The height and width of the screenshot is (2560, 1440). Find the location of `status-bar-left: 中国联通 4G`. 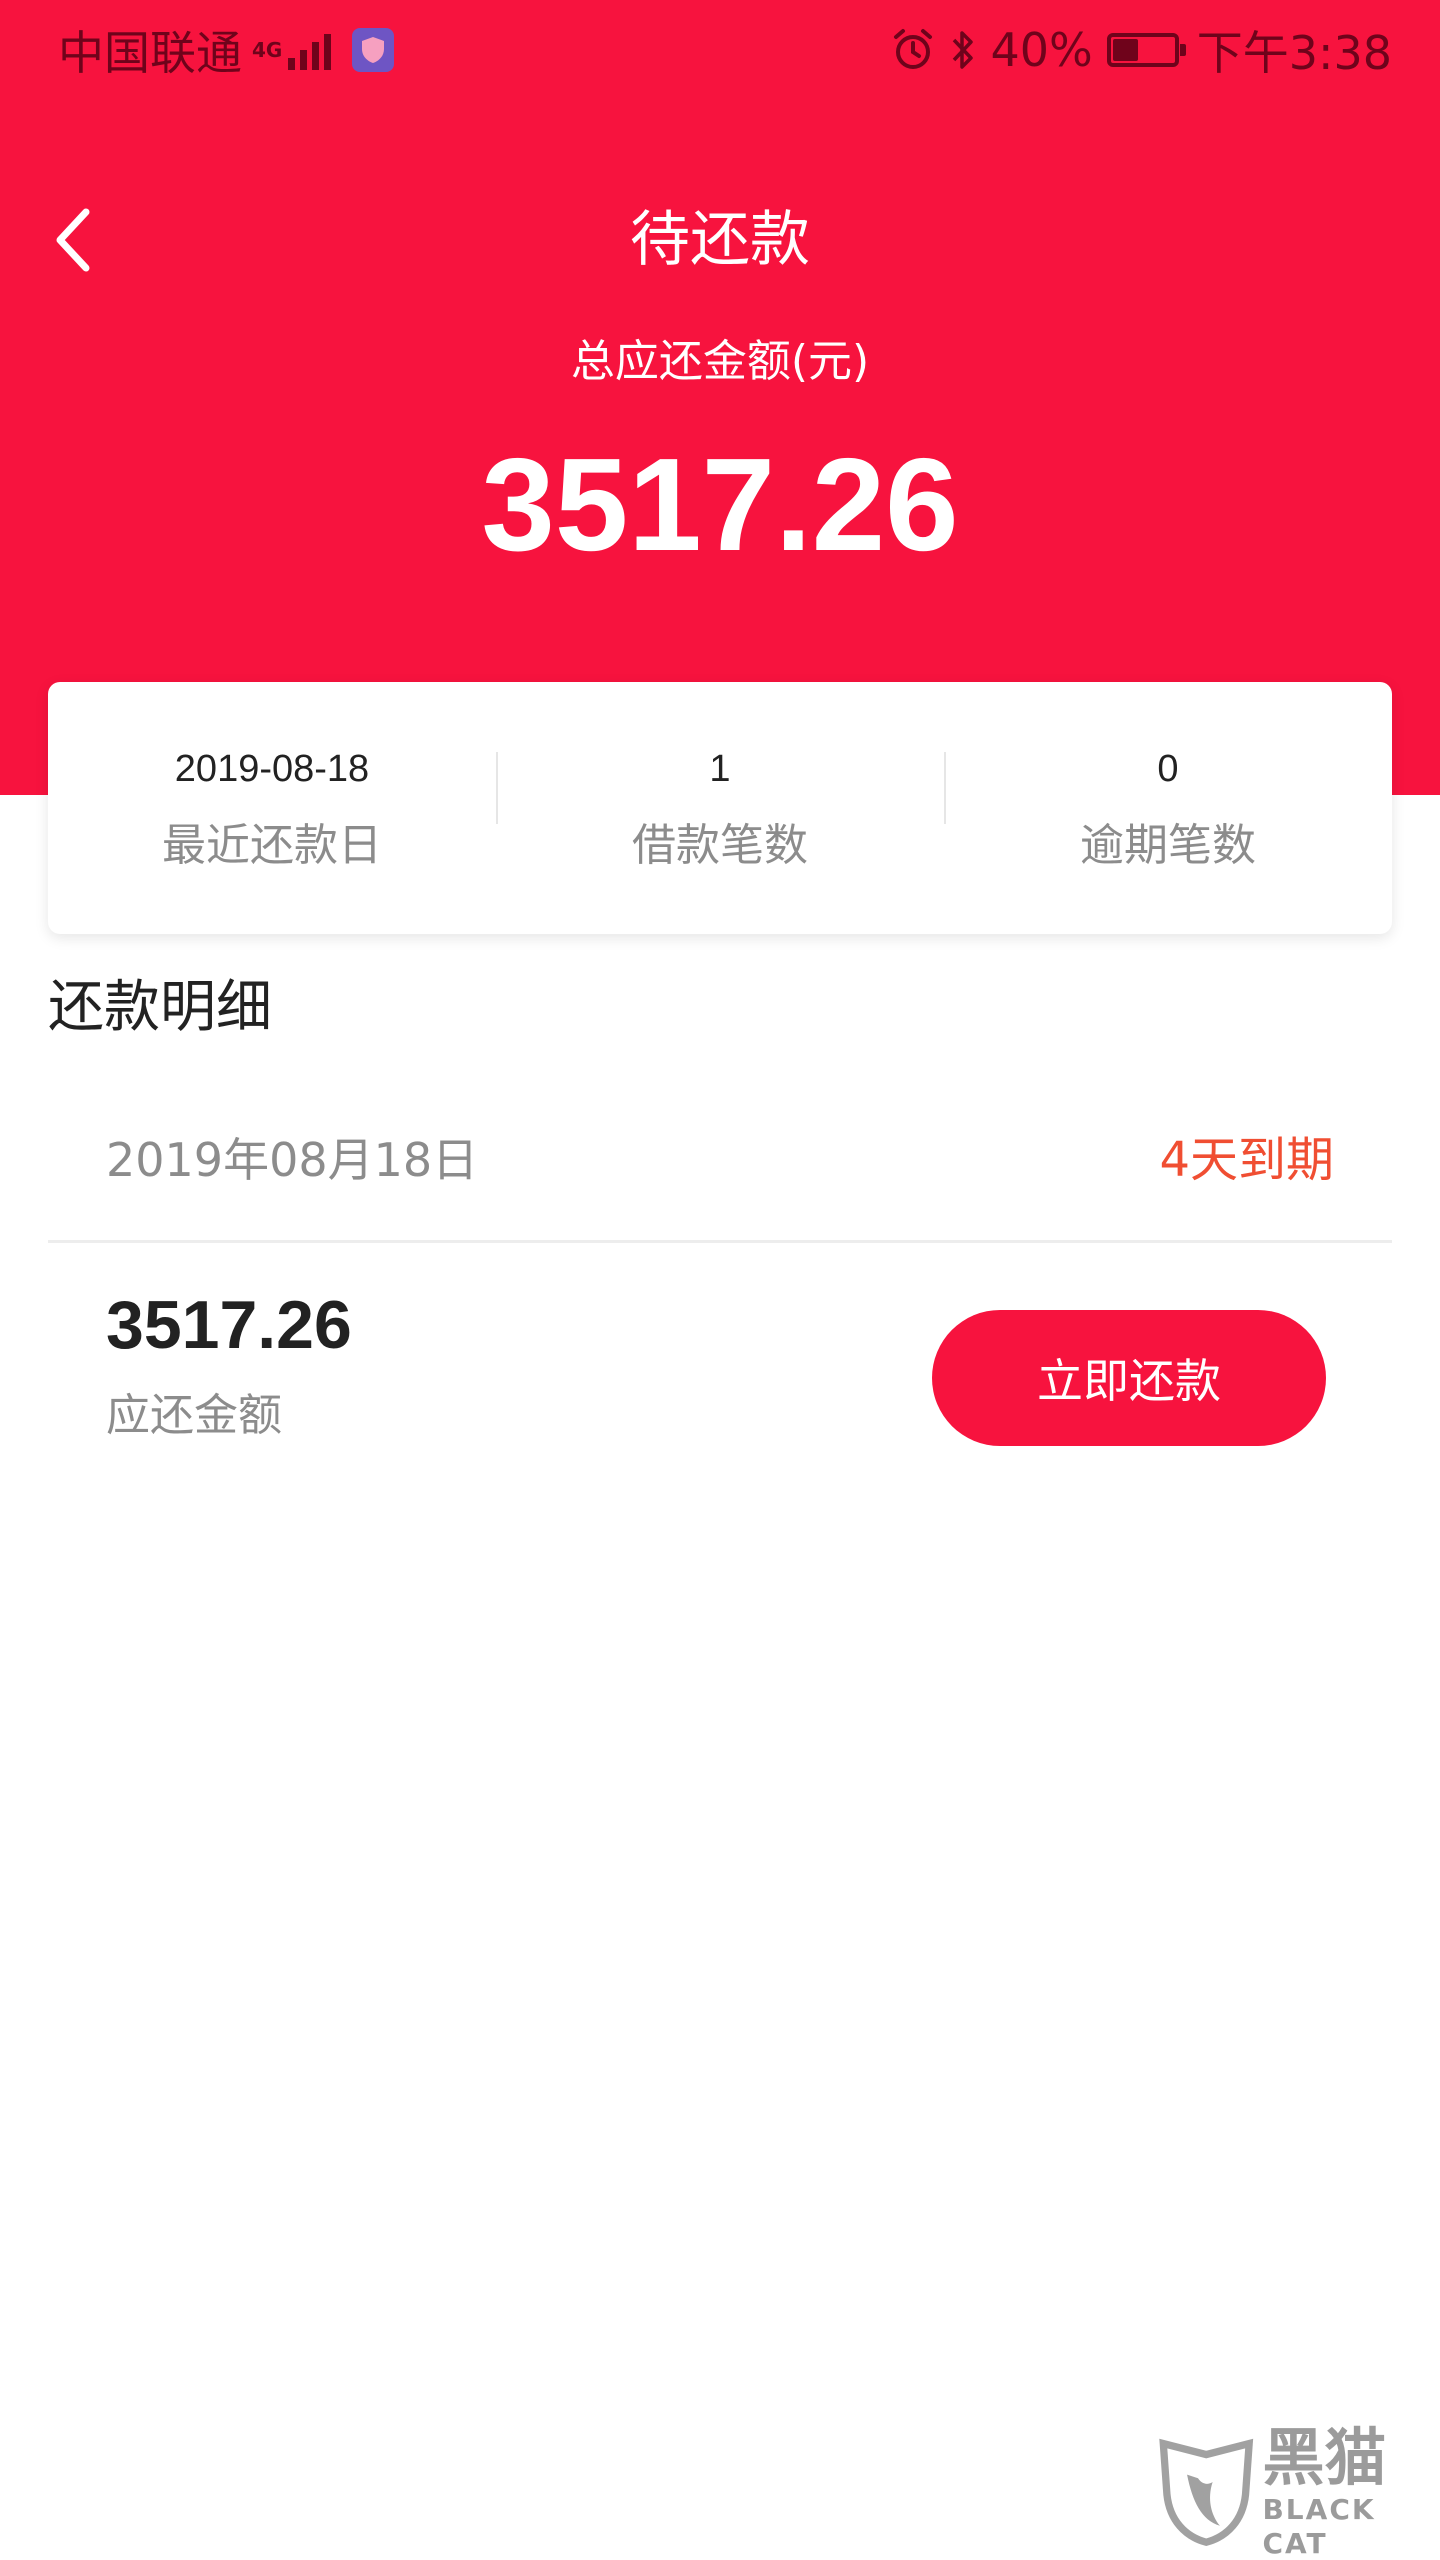

status-bar-left: 中国联通 4G is located at coordinates (226, 50).